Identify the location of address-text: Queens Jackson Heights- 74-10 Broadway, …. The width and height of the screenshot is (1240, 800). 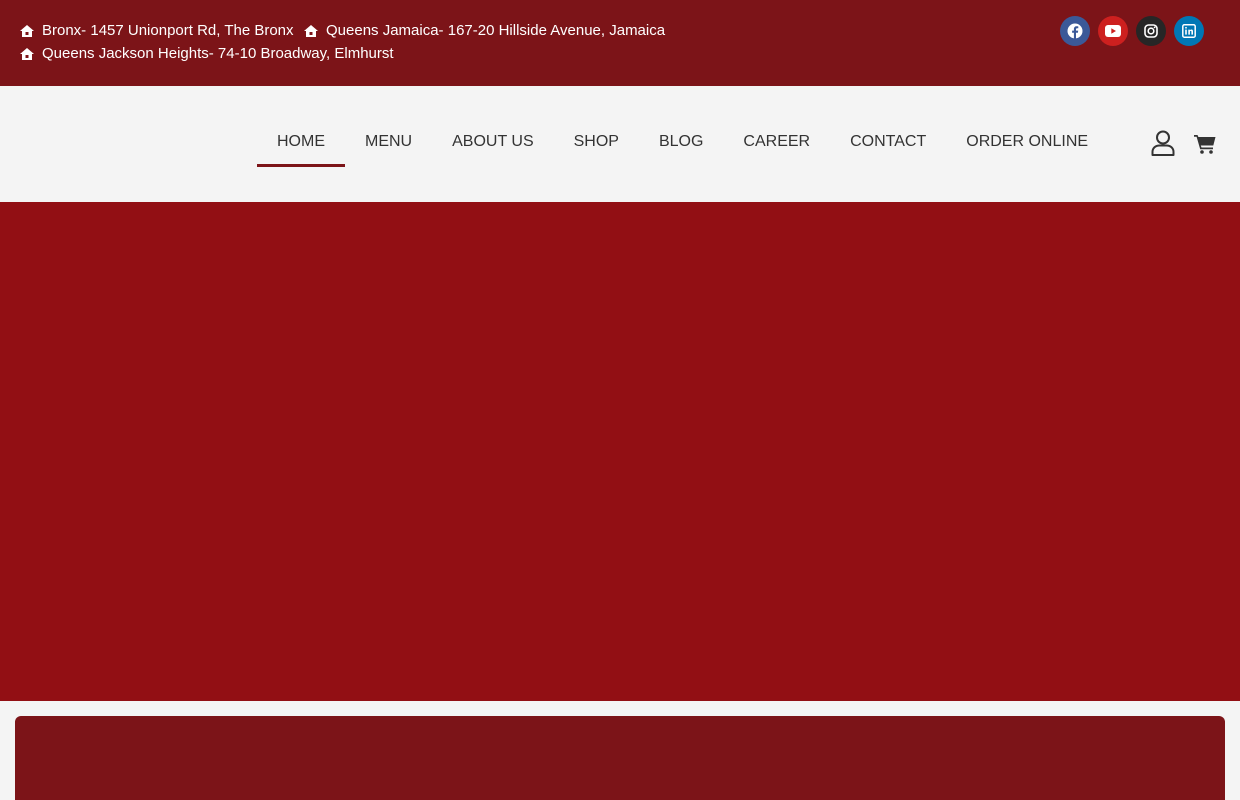
(218, 53).